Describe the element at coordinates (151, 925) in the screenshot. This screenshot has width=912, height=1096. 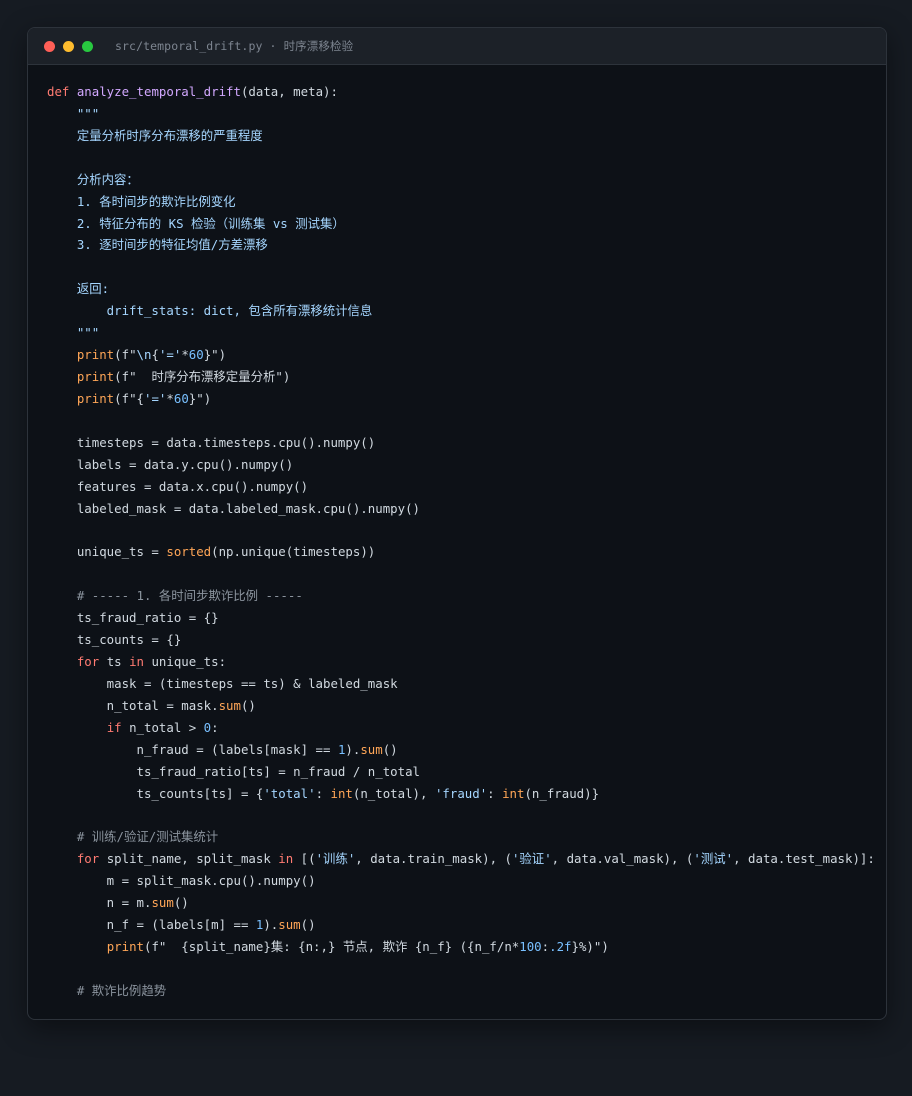
I see `code-token: n_f = (labels[m] ==` at that location.